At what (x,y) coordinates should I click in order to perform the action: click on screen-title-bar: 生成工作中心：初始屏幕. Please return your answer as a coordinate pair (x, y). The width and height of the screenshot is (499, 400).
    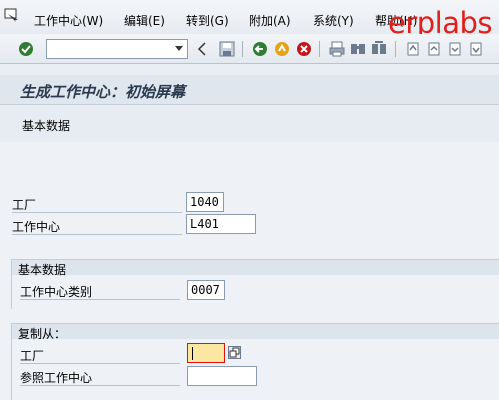
    Looking at the image, I should click on (249, 90).